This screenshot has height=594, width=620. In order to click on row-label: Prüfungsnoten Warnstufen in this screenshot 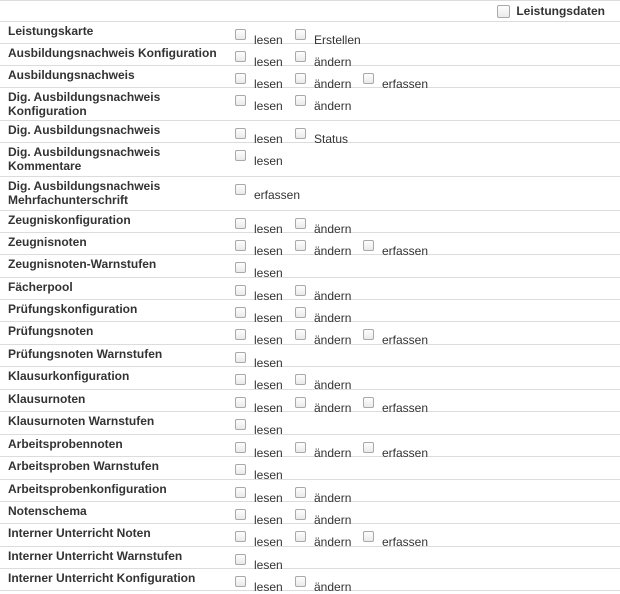, I will do `click(85, 354)`.